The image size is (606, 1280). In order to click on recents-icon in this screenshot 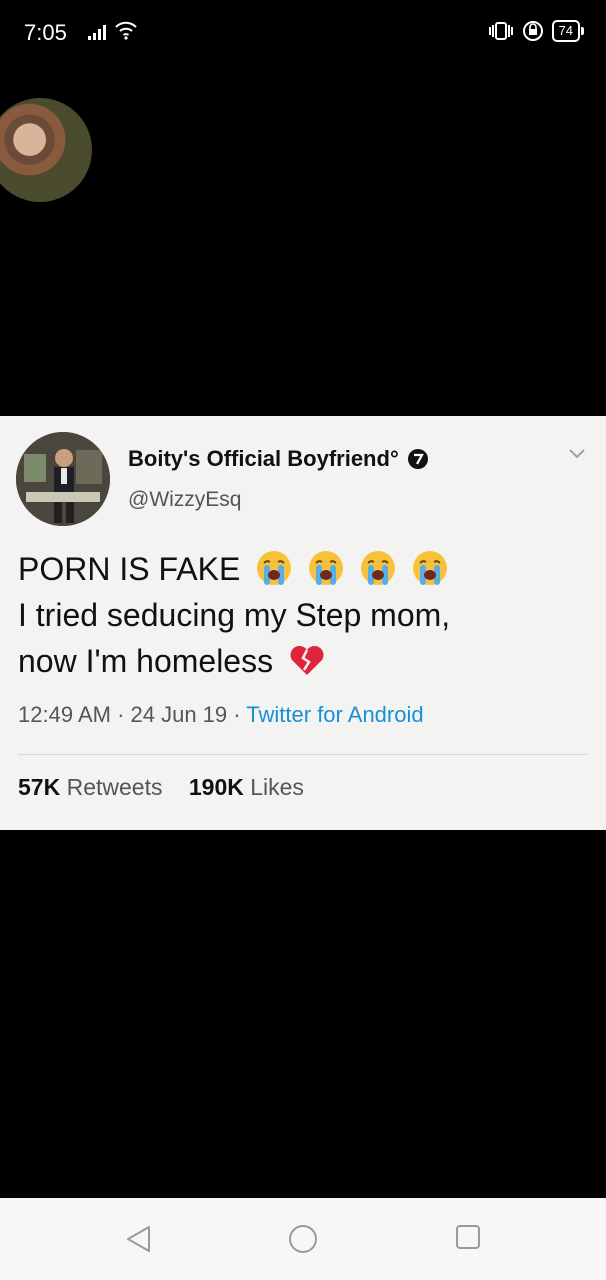, I will do `click(469, 1238)`.